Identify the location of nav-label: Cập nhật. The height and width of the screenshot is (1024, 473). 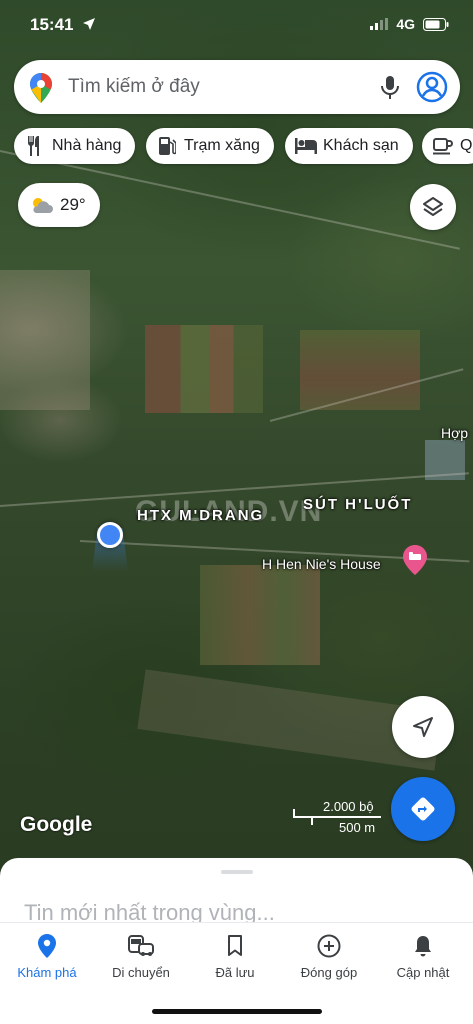
(423, 972).